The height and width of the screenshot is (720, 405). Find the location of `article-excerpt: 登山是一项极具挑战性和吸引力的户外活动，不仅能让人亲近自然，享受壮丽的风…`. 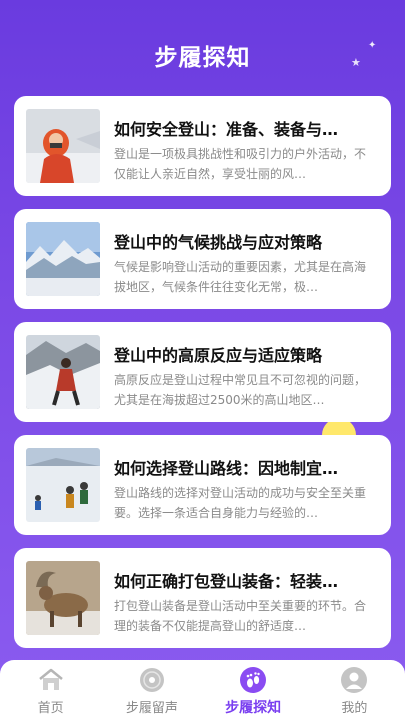

article-excerpt: 登山是一项极具挑战性和吸引力的户外活动，不仅能让人亲近自然，享受壮丽的风… is located at coordinates (240, 164).